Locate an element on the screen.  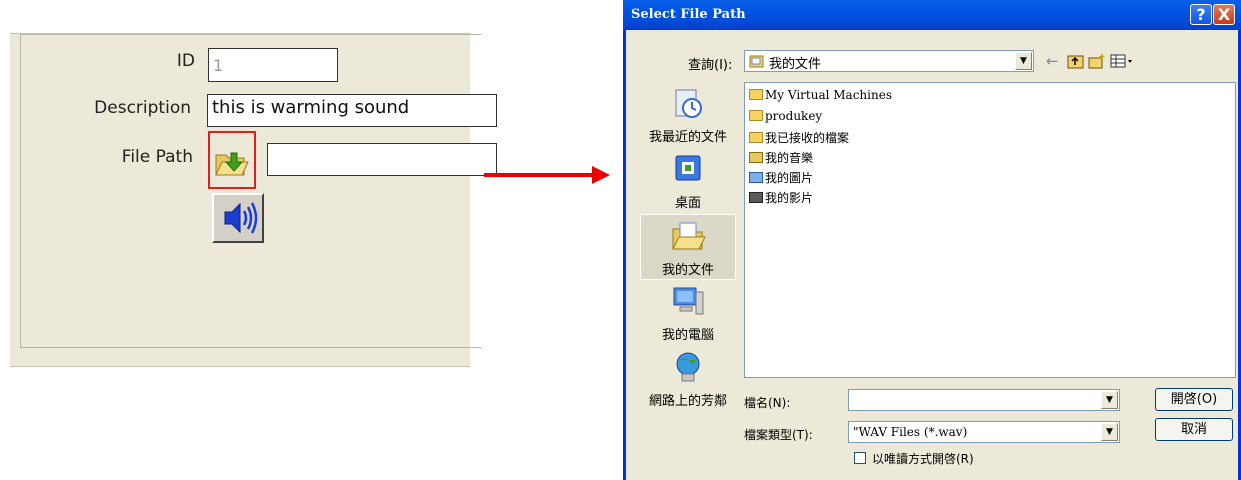
list-item: 我的音樂 is located at coordinates (781, 157).